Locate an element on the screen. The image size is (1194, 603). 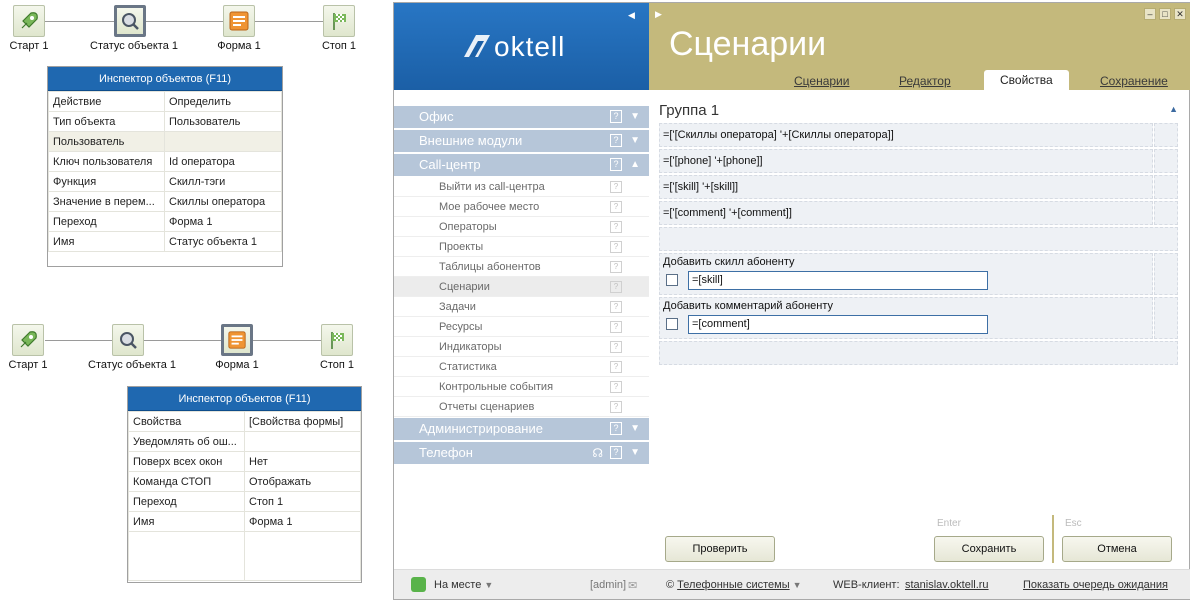
sidebar-item-operators: Операторы? is located at coordinates (521, 227).